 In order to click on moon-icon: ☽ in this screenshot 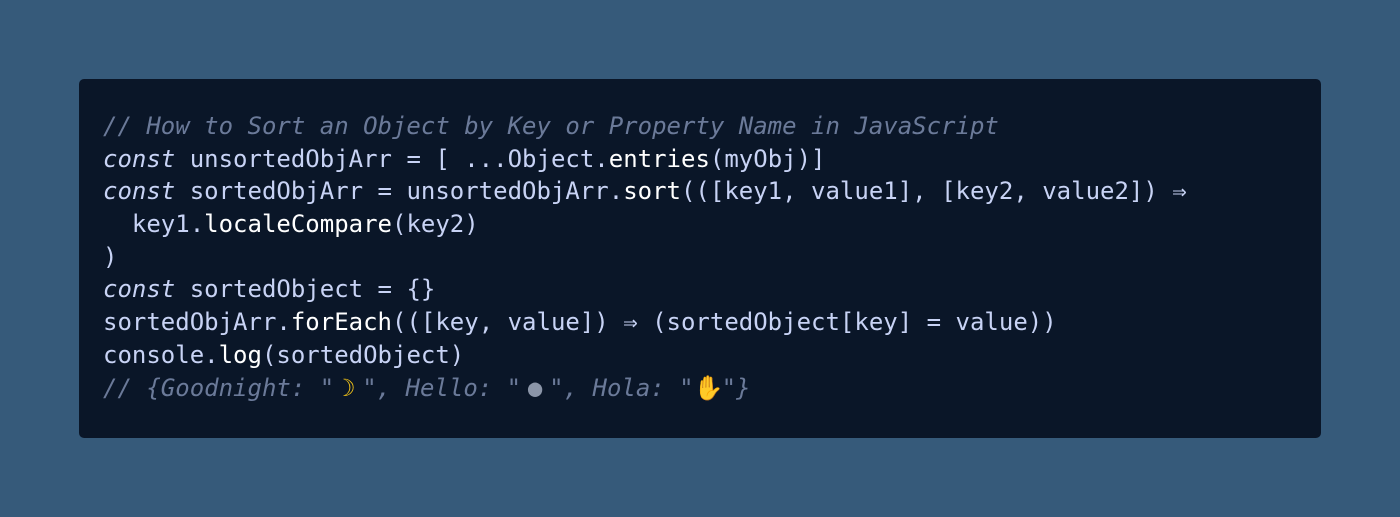, I will do `click(348, 387)`.